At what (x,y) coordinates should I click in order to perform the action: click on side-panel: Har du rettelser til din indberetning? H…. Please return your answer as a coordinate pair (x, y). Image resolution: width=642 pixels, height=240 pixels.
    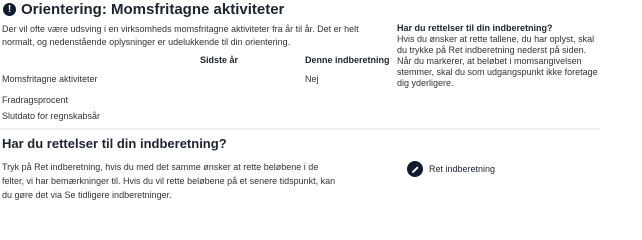
    Looking at the image, I should click on (501, 56).